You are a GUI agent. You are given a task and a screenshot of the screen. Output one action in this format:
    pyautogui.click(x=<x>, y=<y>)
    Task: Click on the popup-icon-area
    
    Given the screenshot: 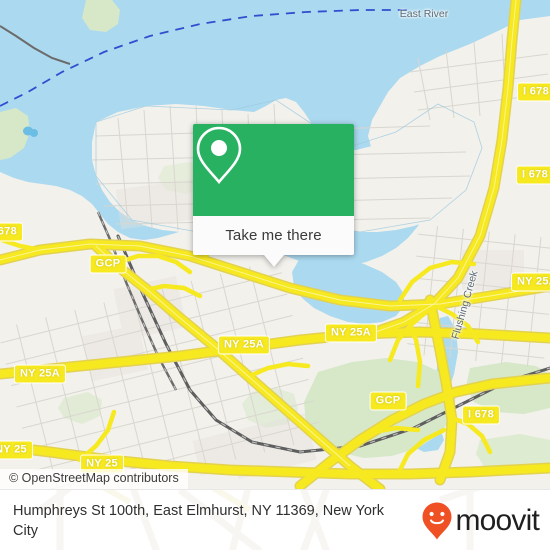 What is the action you would take?
    pyautogui.click(x=273, y=170)
    